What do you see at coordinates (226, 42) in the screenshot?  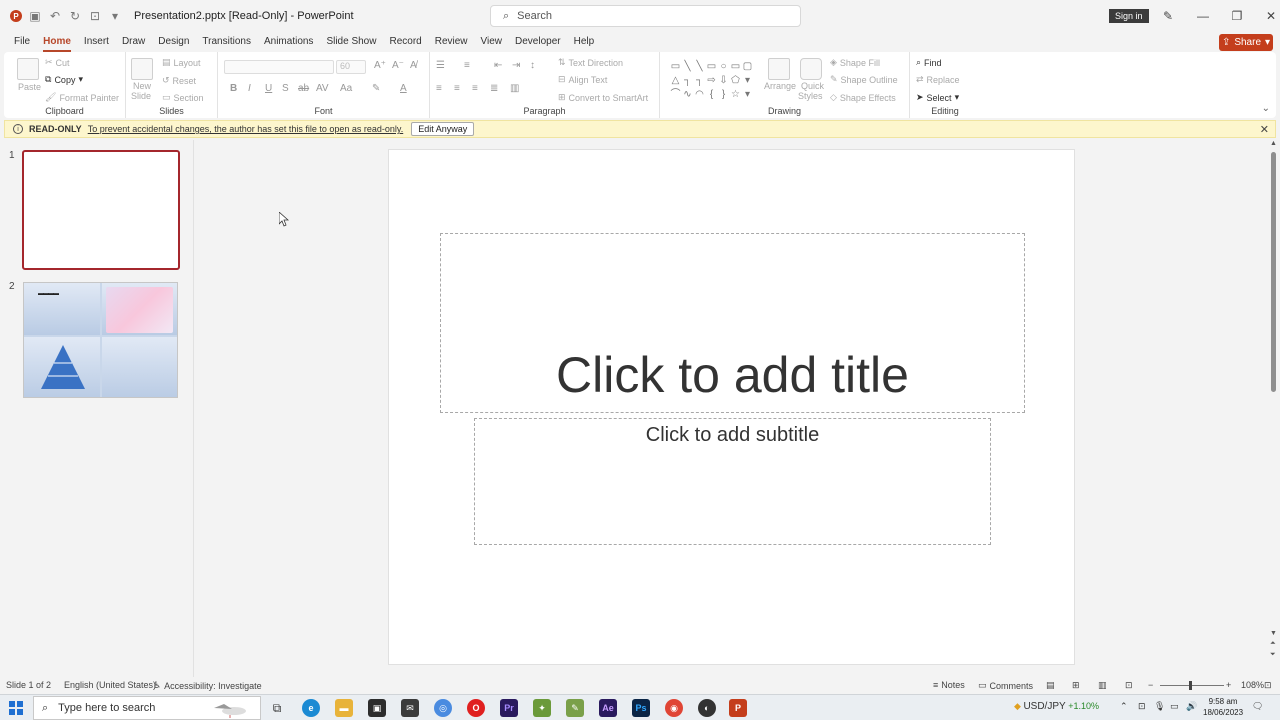 I see `tab-transitions: Transitions` at bounding box center [226, 42].